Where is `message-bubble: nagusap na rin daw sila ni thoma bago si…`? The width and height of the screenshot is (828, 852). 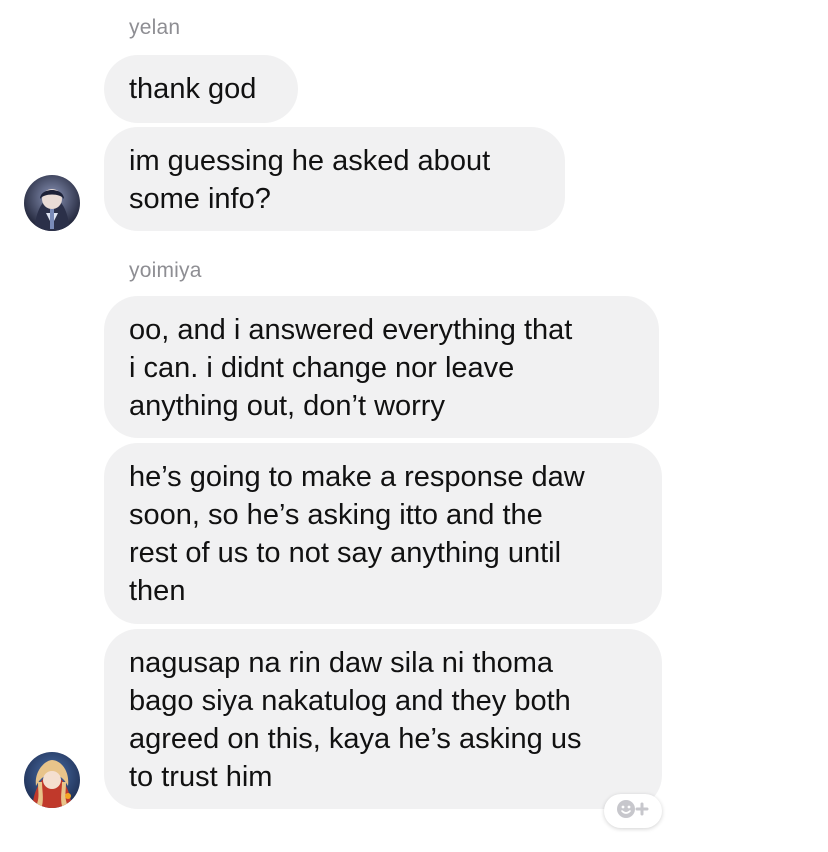 message-bubble: nagusap na rin daw sila ni thoma bago si… is located at coordinates (383, 719).